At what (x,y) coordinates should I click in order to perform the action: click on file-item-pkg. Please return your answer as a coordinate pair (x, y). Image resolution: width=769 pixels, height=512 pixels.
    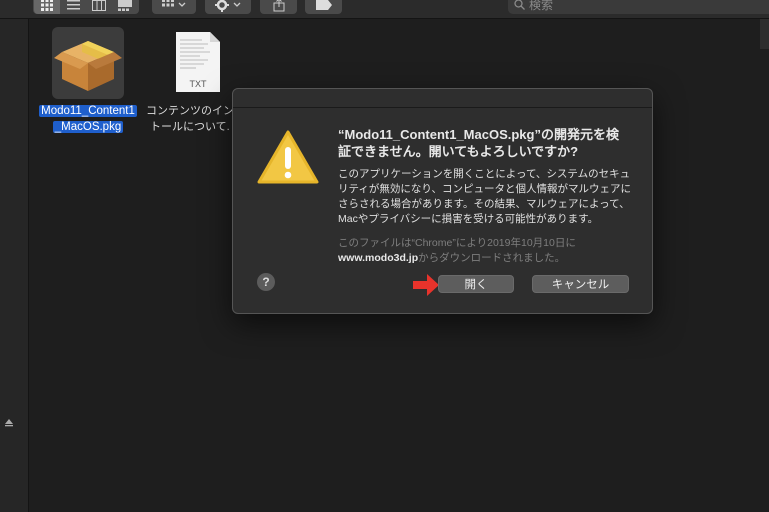
    Looking at the image, I should click on (88, 63).